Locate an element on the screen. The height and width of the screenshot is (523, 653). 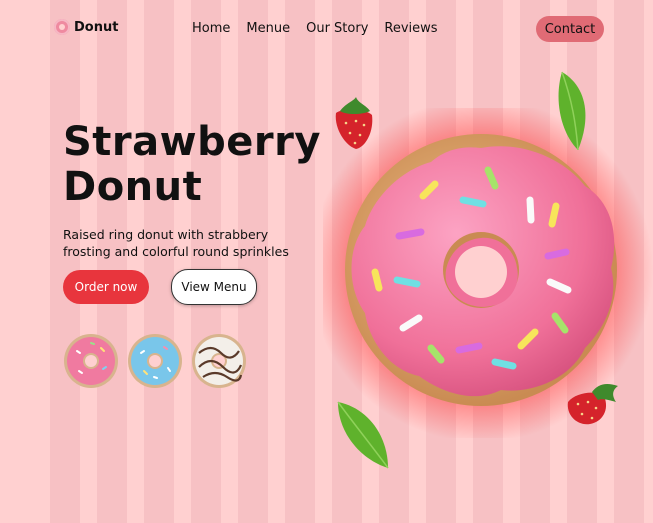
nav-link-menu: Menue is located at coordinates (268, 28).